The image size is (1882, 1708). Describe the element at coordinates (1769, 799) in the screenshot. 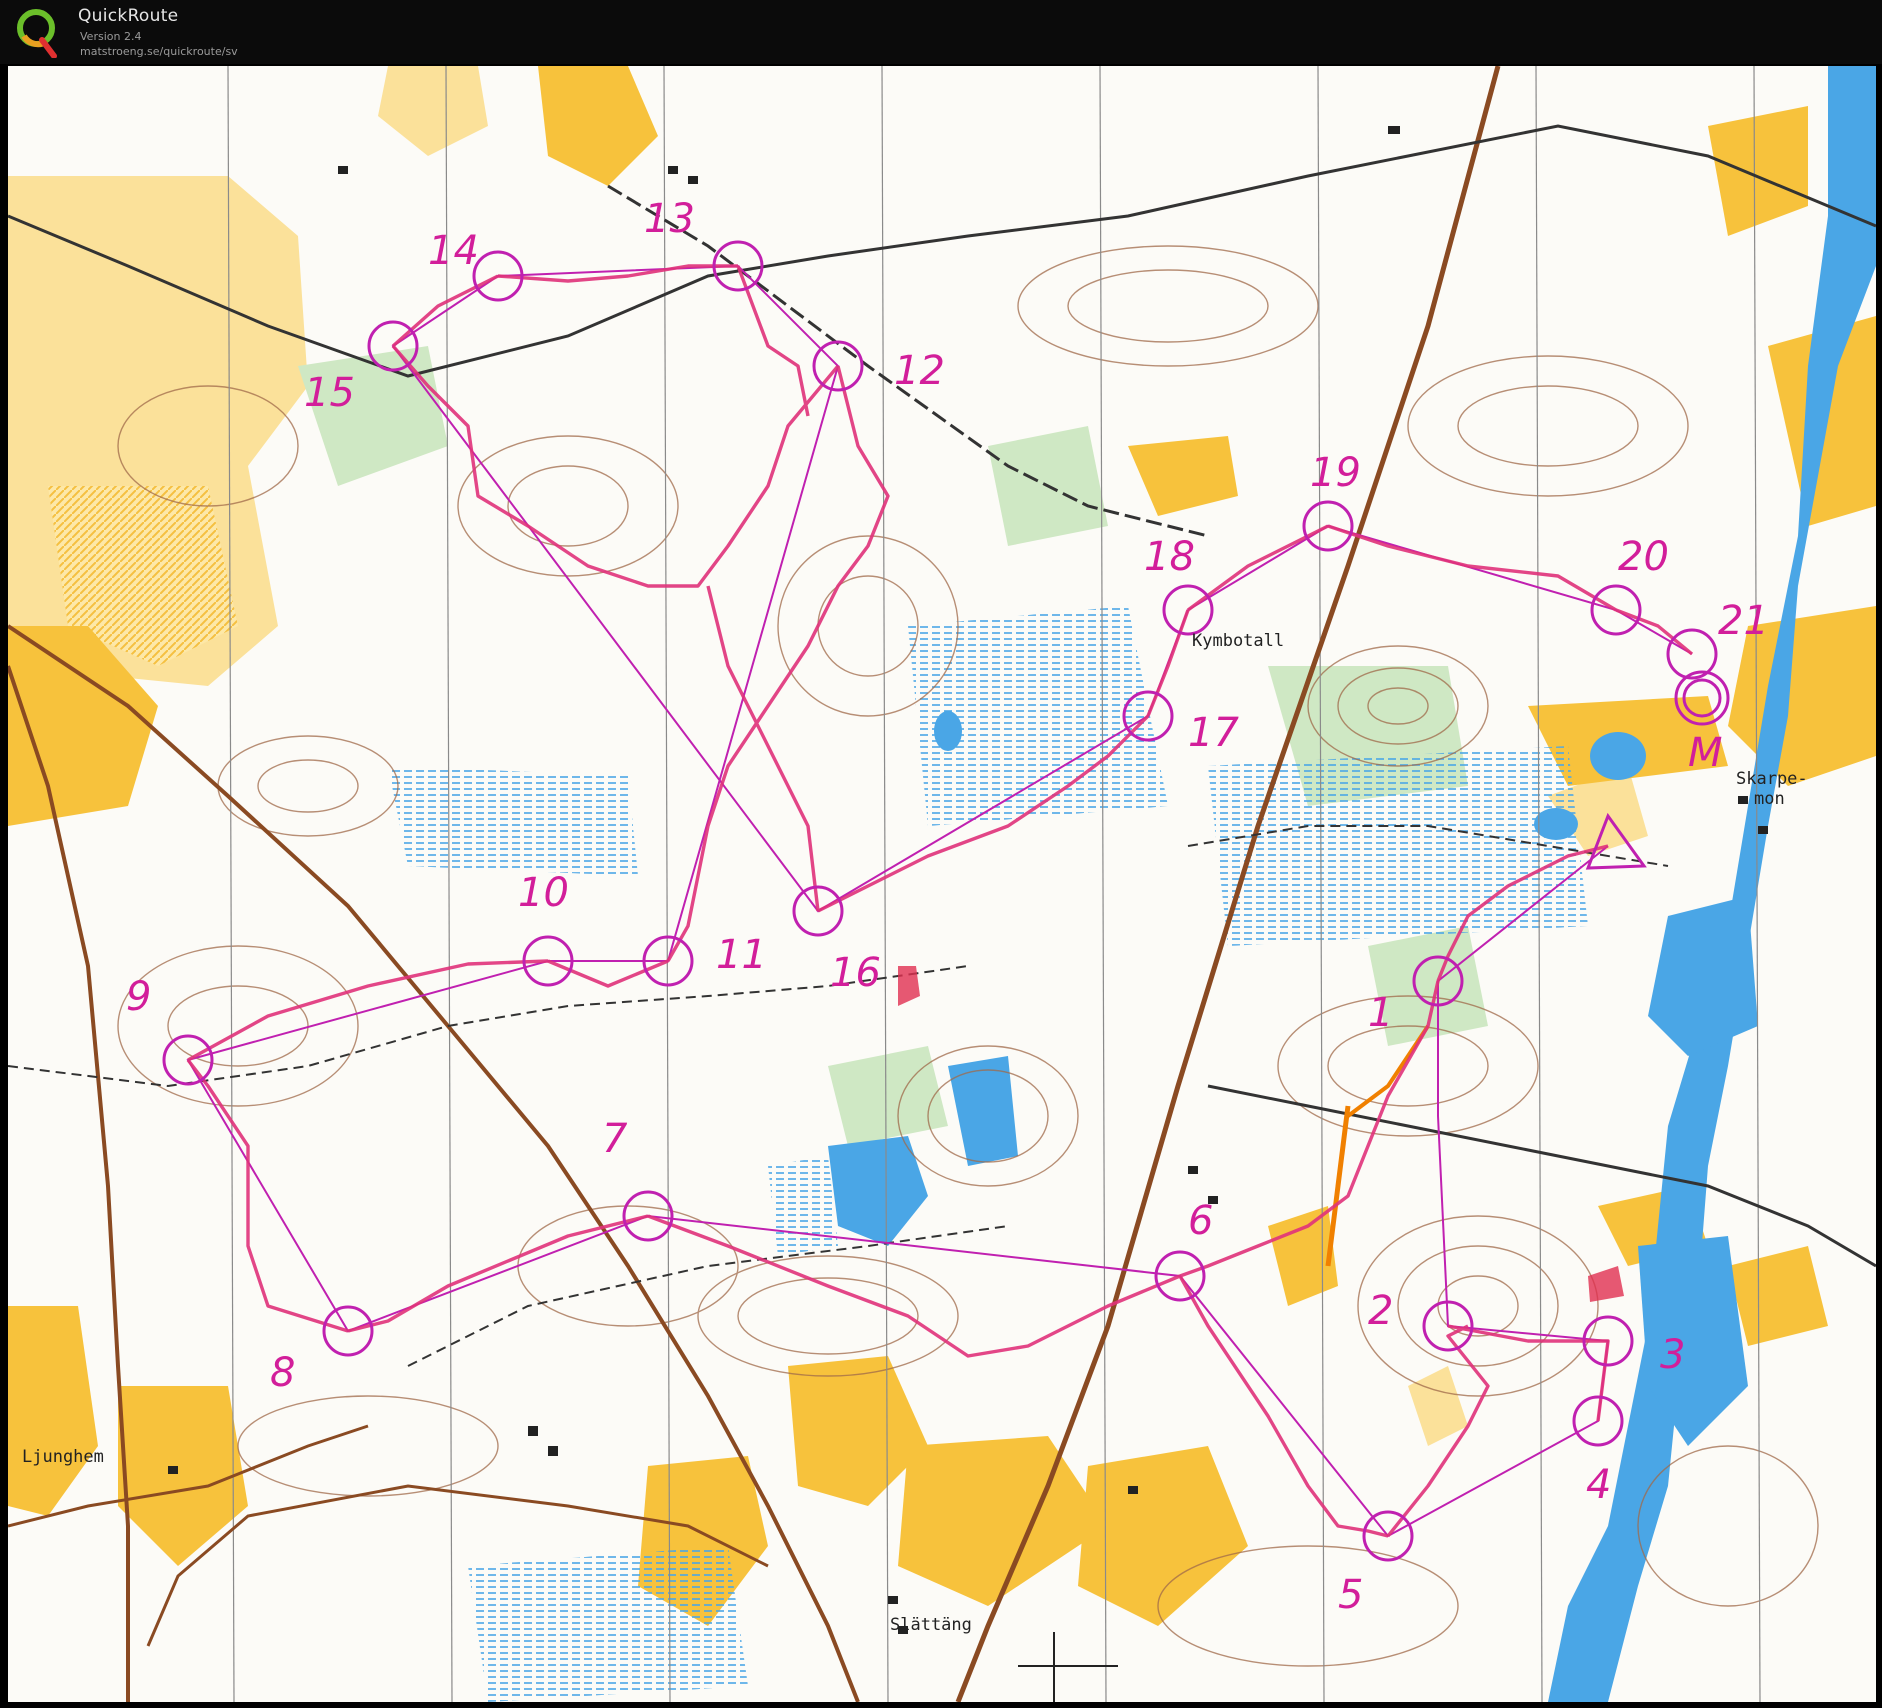

I see `place-skarpemon-line2: mon` at that location.